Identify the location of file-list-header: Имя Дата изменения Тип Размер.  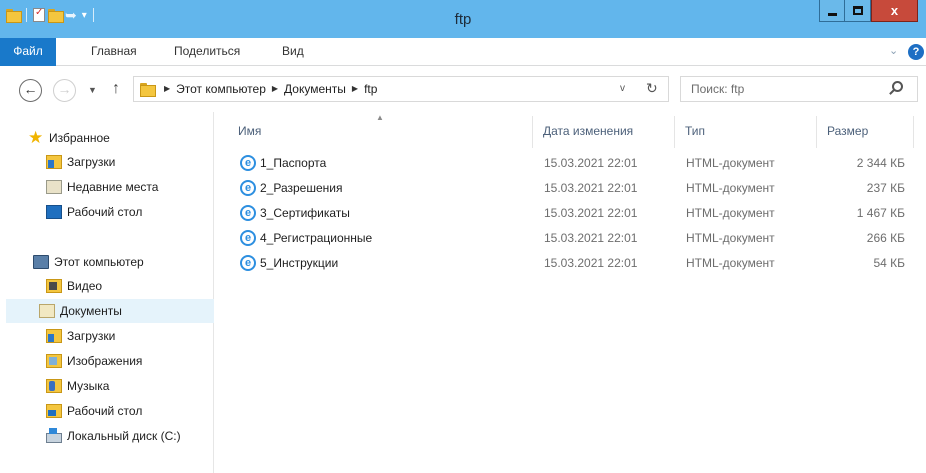
(571, 132).